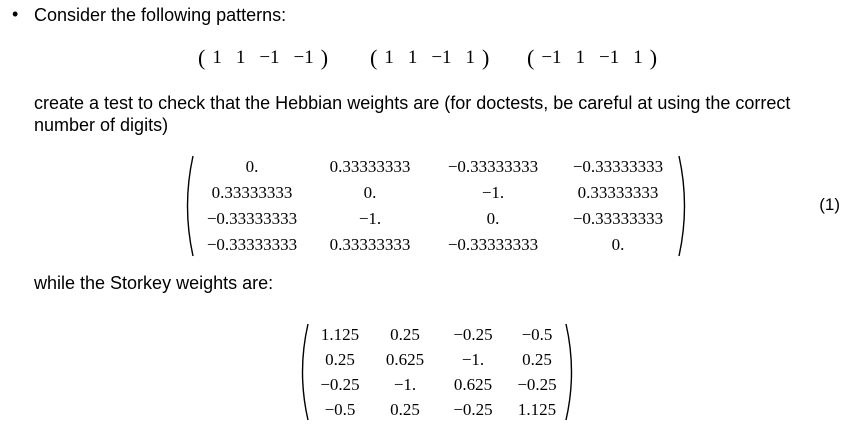 This screenshot has height=427, width=862. Describe the element at coordinates (436, 193) in the screenshot. I see `matrix-row: 0.33333333 0. −1. 0.33333333` at that location.